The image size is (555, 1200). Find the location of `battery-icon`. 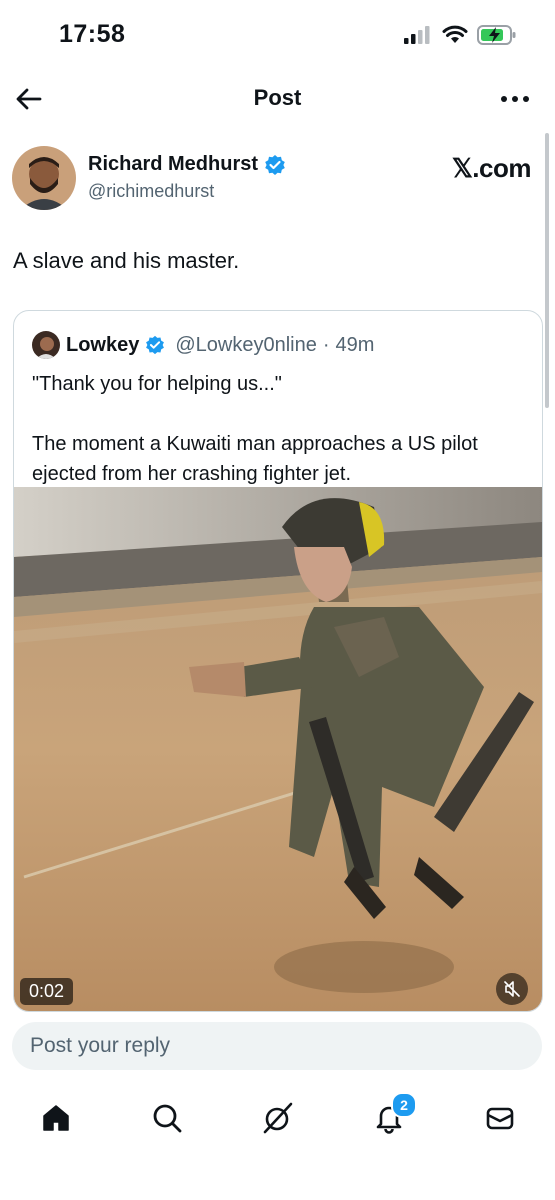

battery-icon is located at coordinates (496, 35).